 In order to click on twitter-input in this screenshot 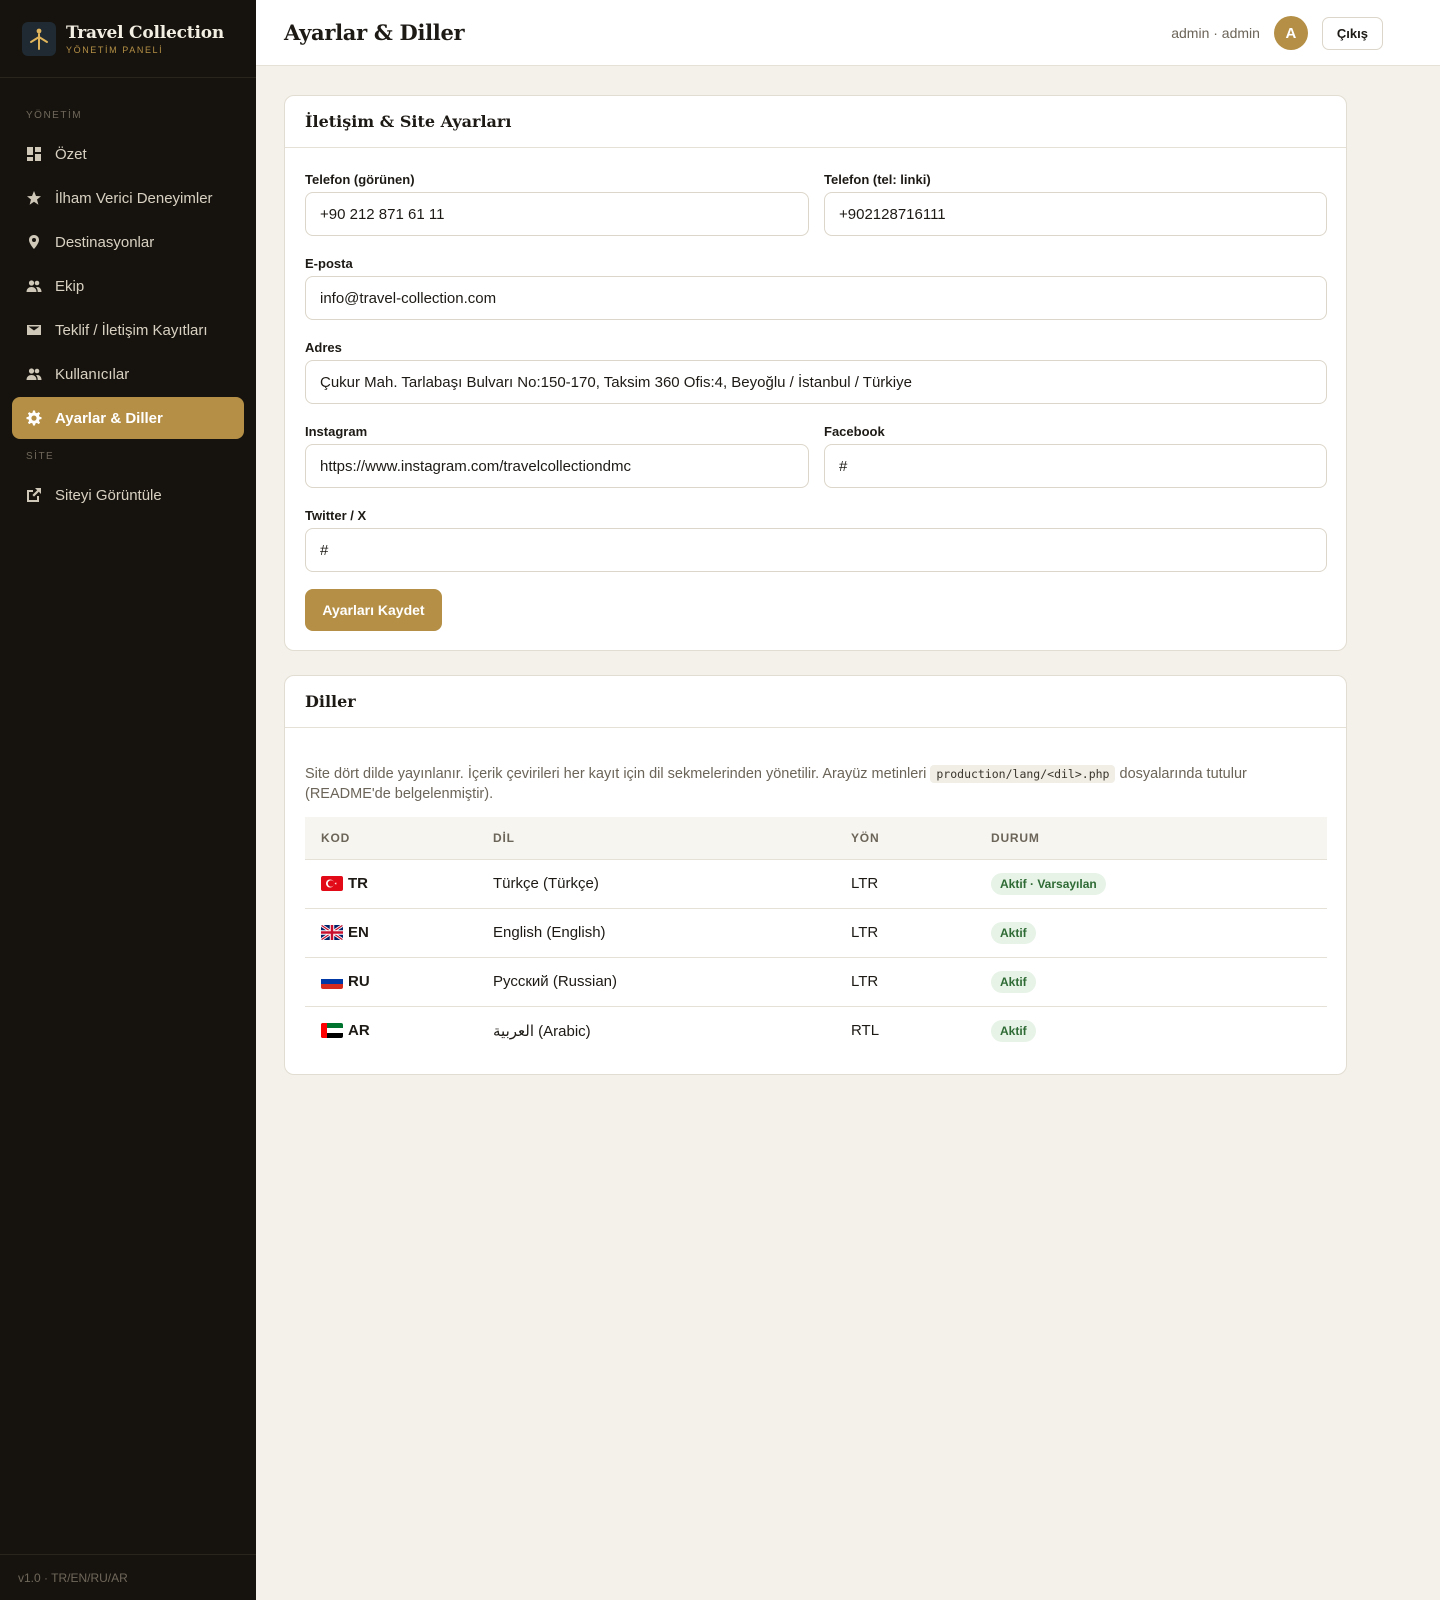, I will do `click(816, 550)`.